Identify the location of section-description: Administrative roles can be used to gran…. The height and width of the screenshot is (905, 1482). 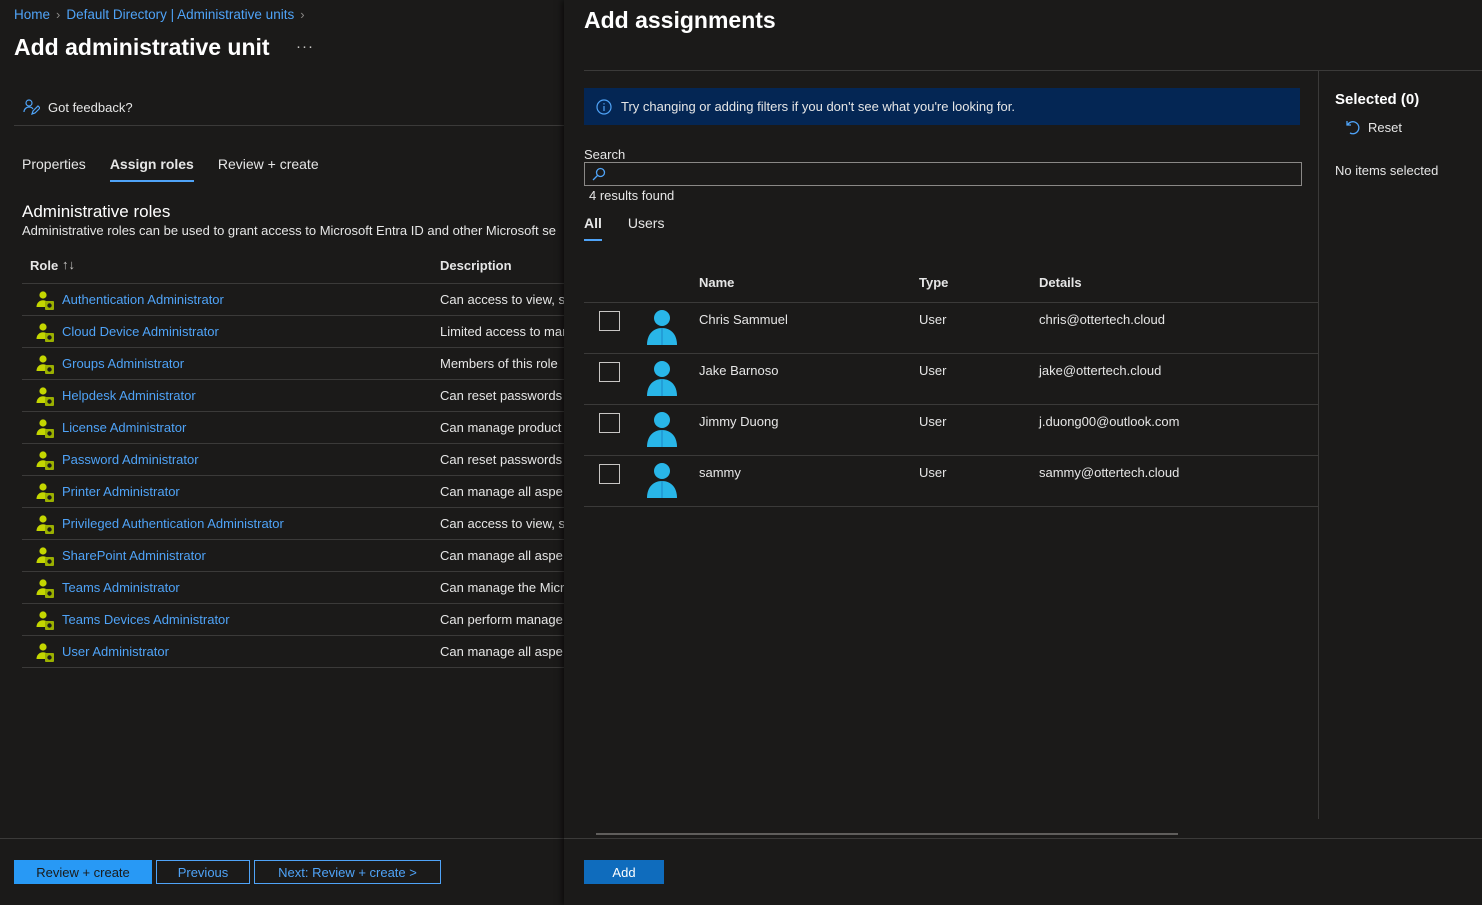
(289, 230).